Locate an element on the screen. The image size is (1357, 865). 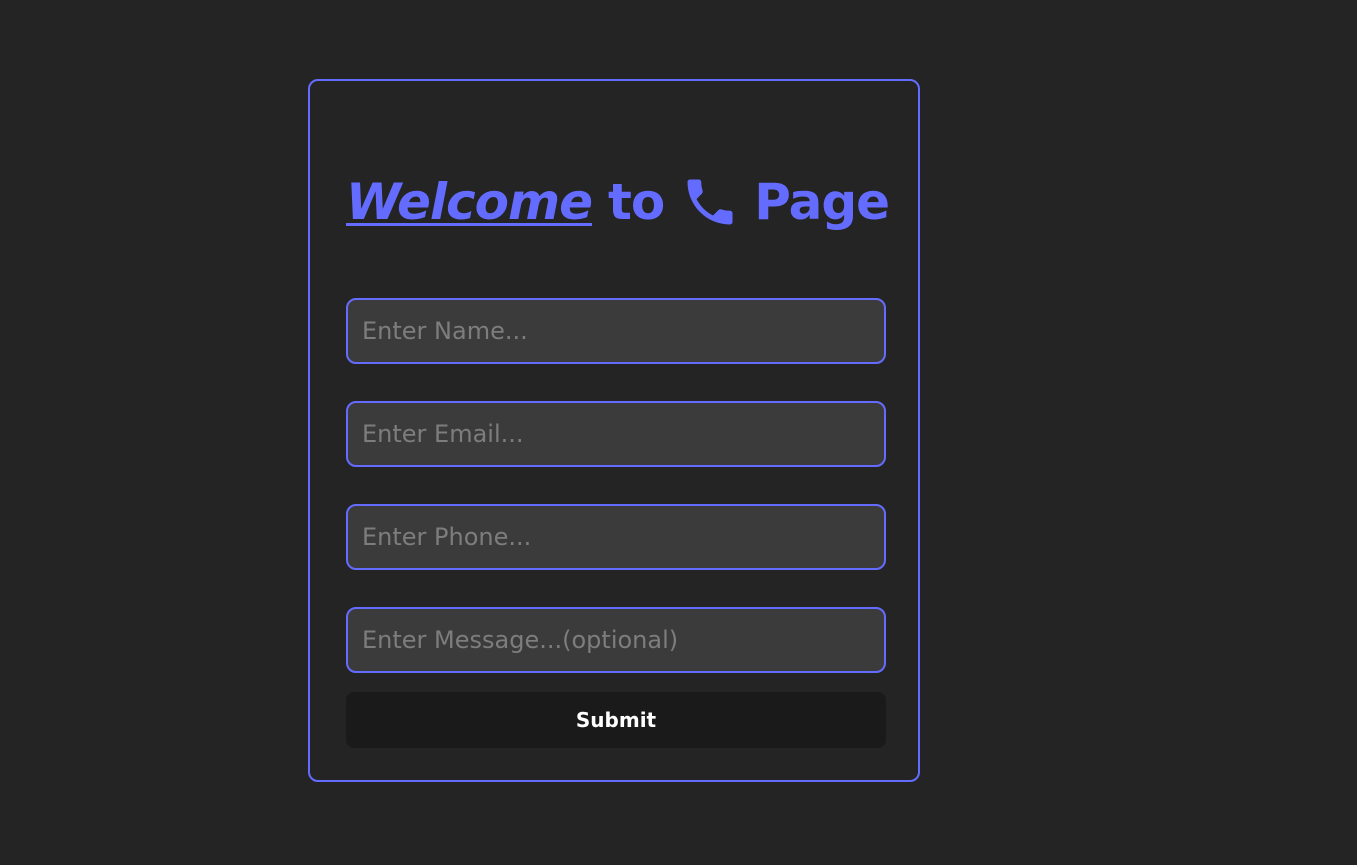
title-to: to is located at coordinates (636, 202).